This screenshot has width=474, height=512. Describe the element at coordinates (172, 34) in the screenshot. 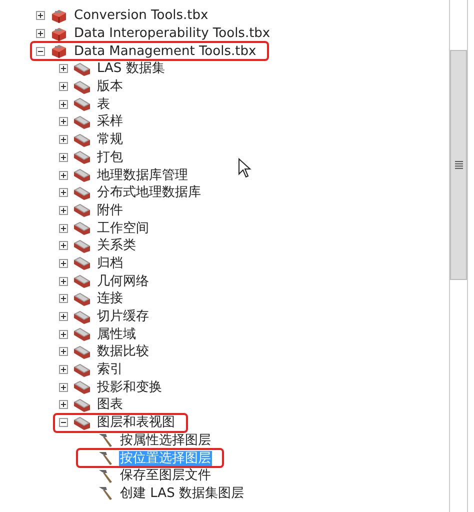

I see `tree-item-label: Data Interoperability Tools.tbx` at that location.